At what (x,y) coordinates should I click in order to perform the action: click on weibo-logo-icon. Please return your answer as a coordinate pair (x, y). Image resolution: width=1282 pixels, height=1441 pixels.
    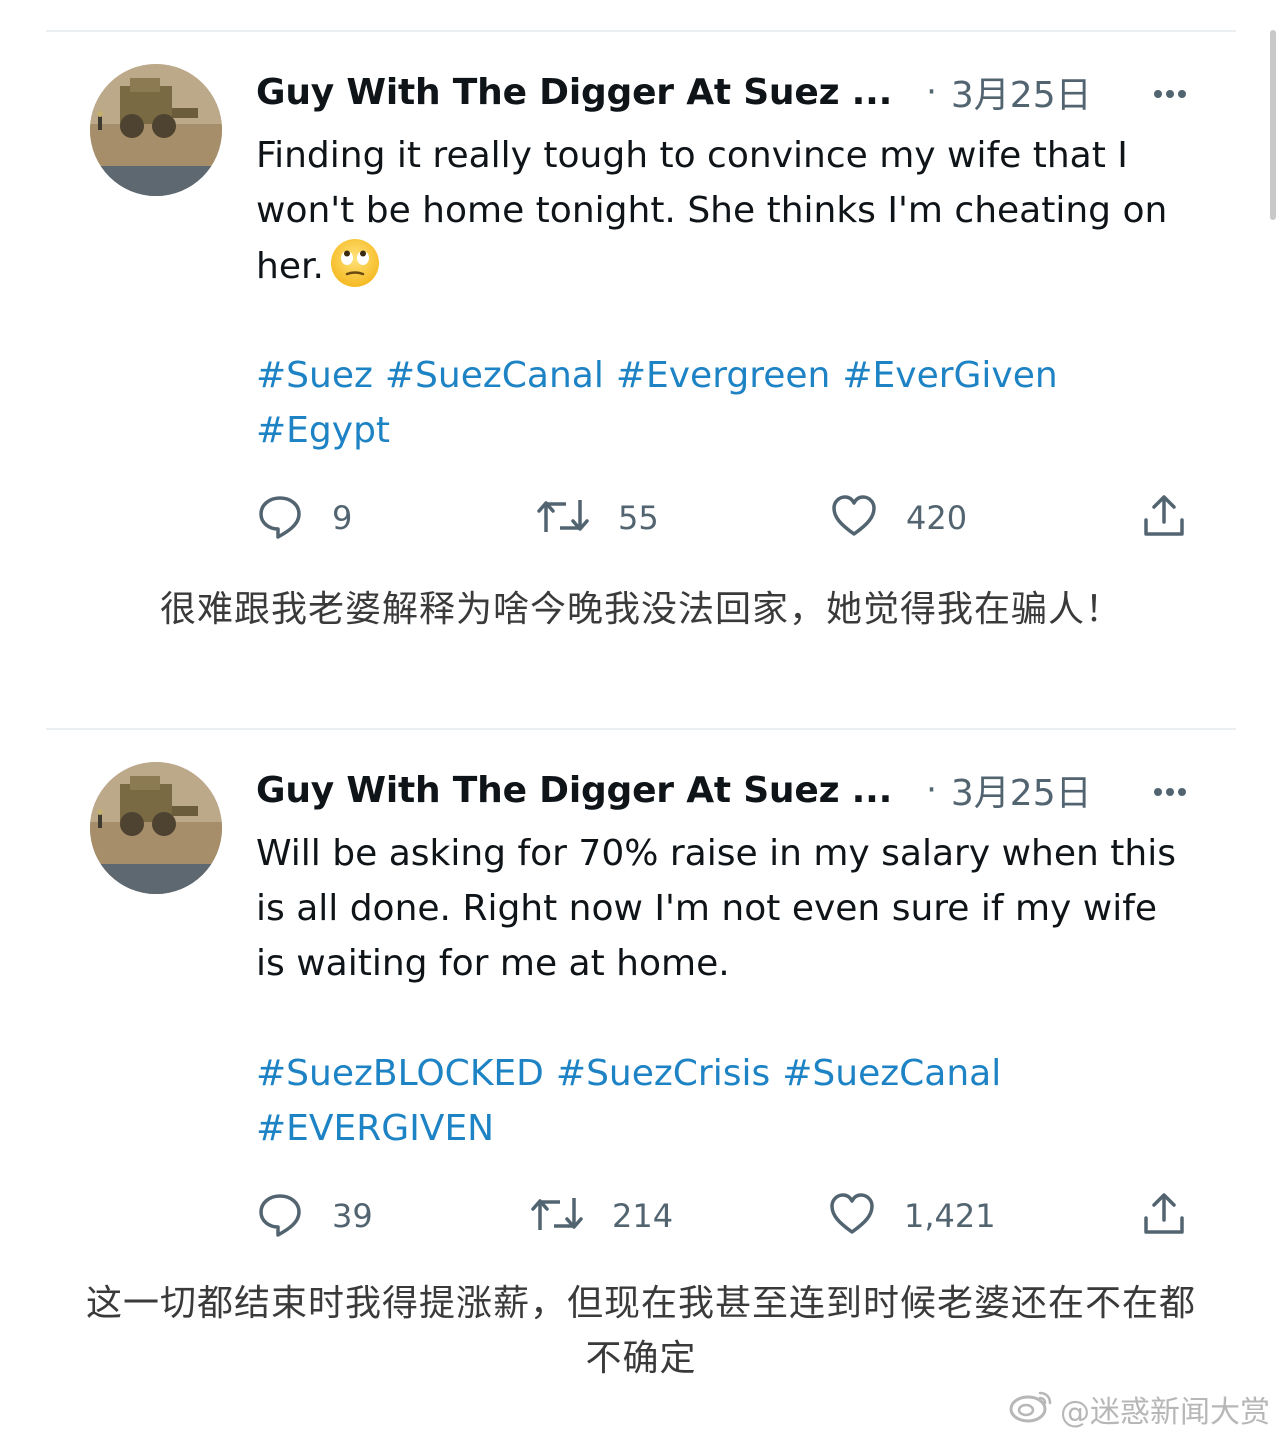
    Looking at the image, I should click on (1031, 1409).